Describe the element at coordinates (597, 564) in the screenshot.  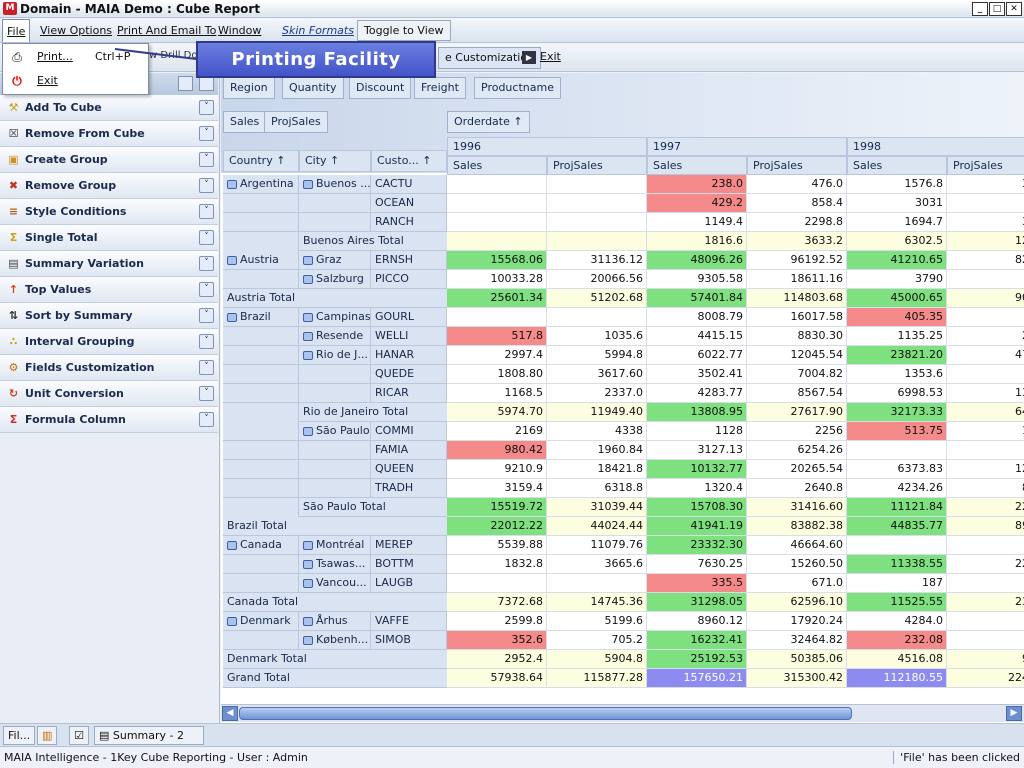
I see `value-cell: 3665.6` at that location.